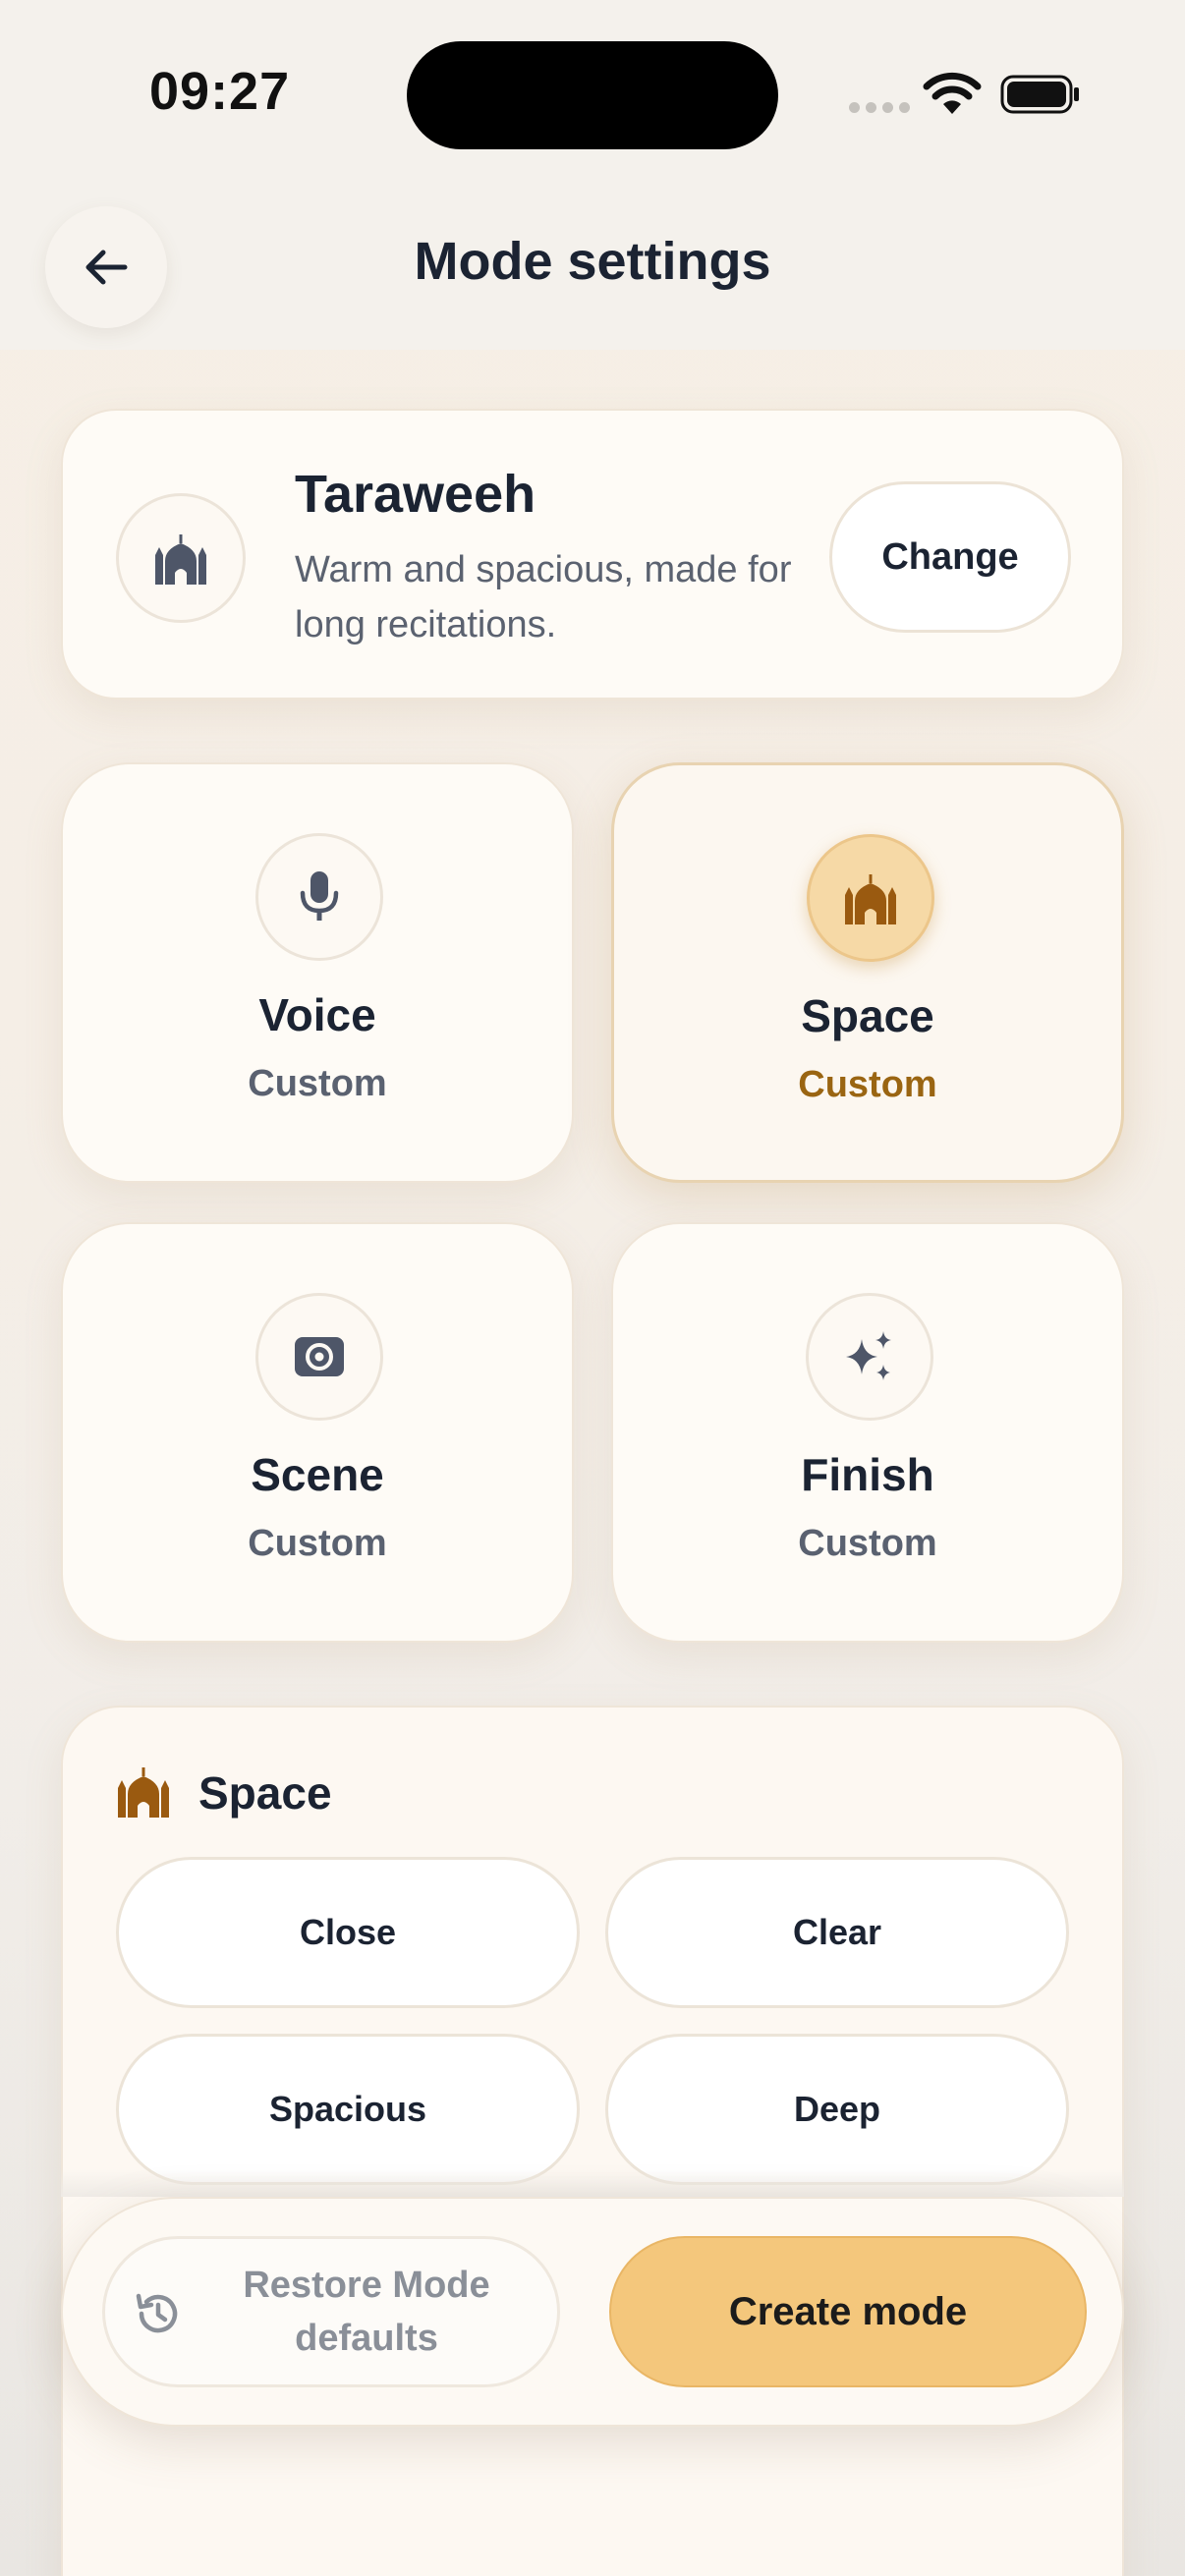 The image size is (1185, 2576). I want to click on scroll-fade, so click(592, 2183).